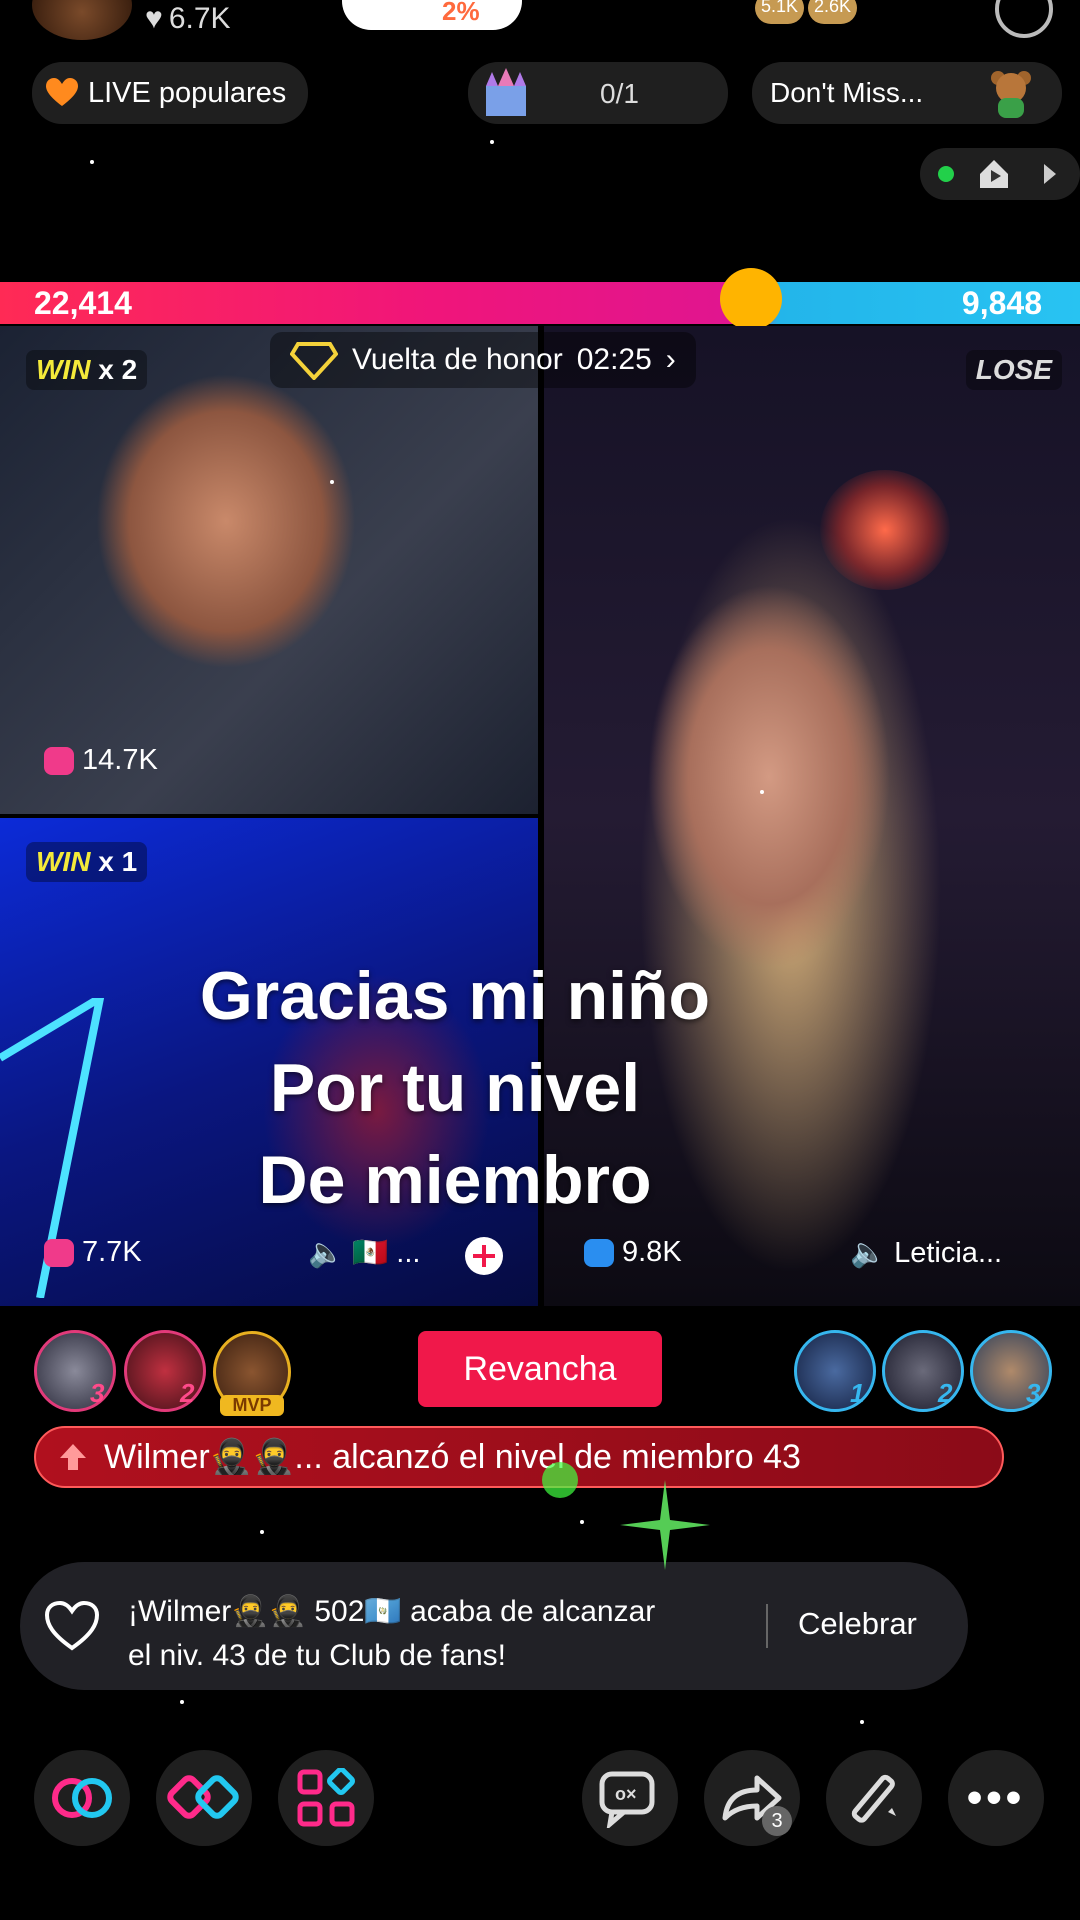 This screenshot has width=1080, height=1920. What do you see at coordinates (670, 359) in the screenshot?
I see `chevron-right-icon: ›` at bounding box center [670, 359].